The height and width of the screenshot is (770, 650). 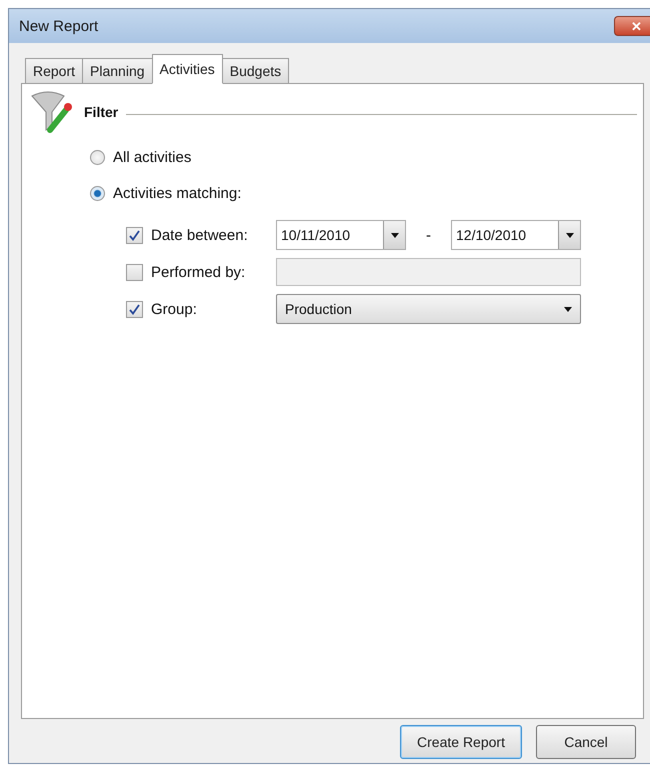 I want to click on date-picker: 10/11/2010, so click(x=341, y=235).